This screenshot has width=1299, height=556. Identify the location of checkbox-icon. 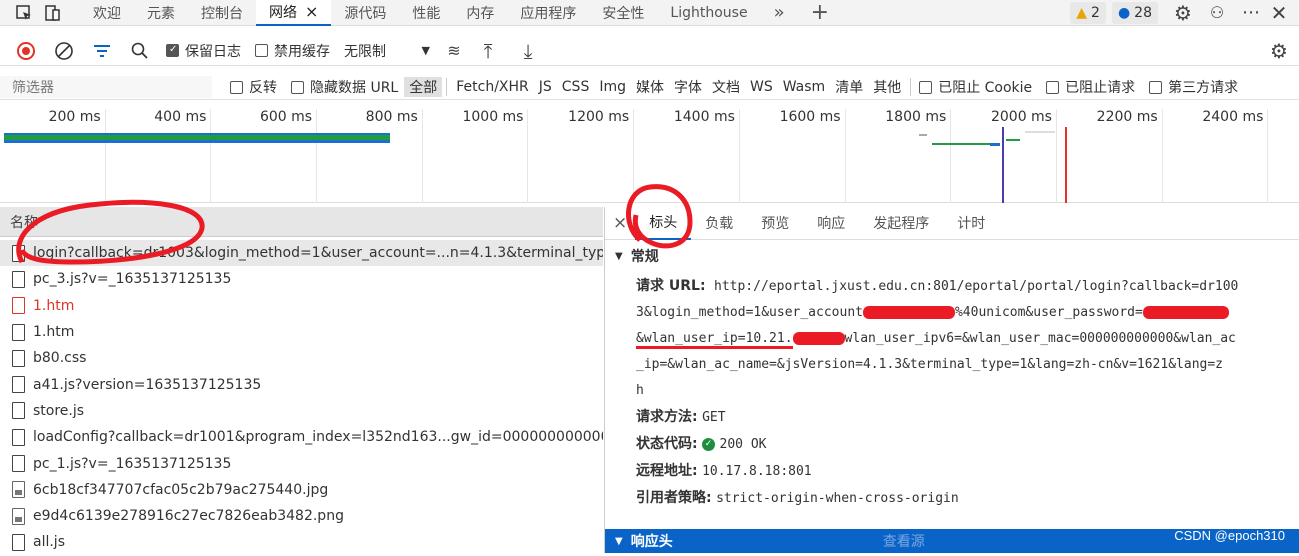
(1156, 87).